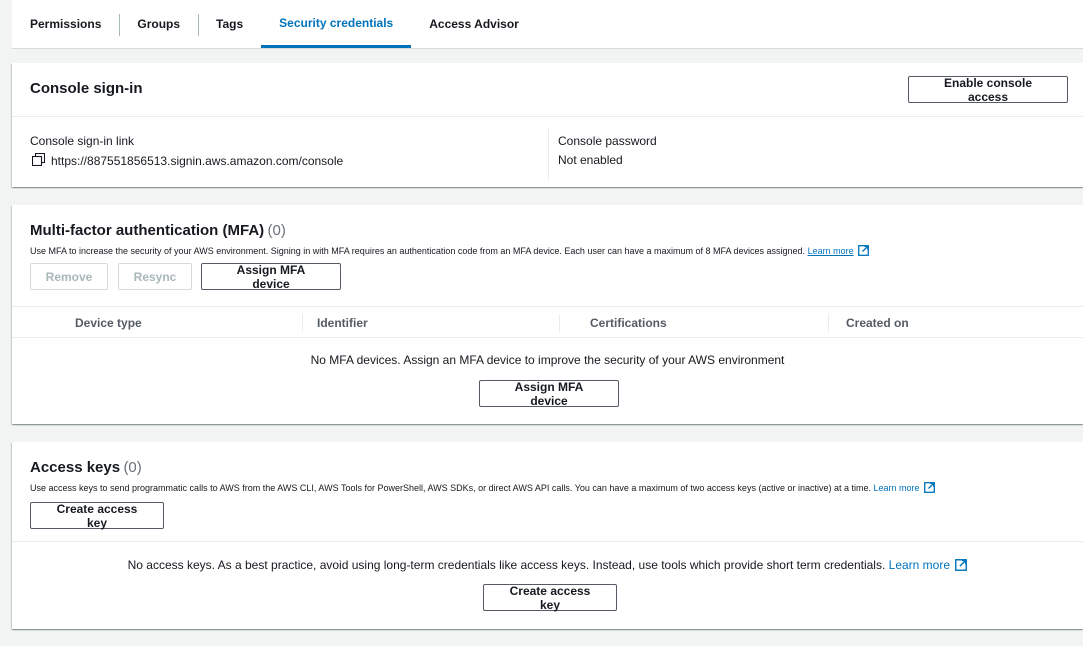  I want to click on tab-groups: Groups, so click(158, 24).